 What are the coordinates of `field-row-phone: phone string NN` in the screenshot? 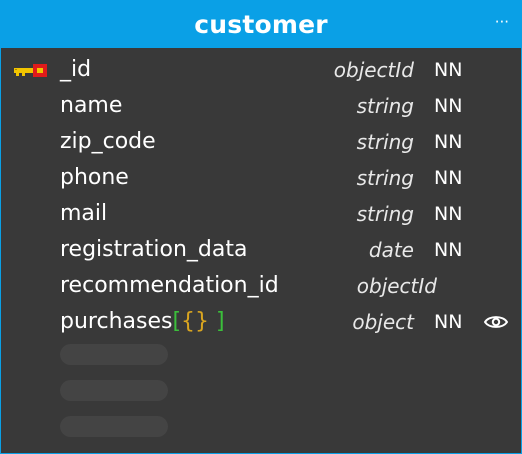 It's located at (261, 178).